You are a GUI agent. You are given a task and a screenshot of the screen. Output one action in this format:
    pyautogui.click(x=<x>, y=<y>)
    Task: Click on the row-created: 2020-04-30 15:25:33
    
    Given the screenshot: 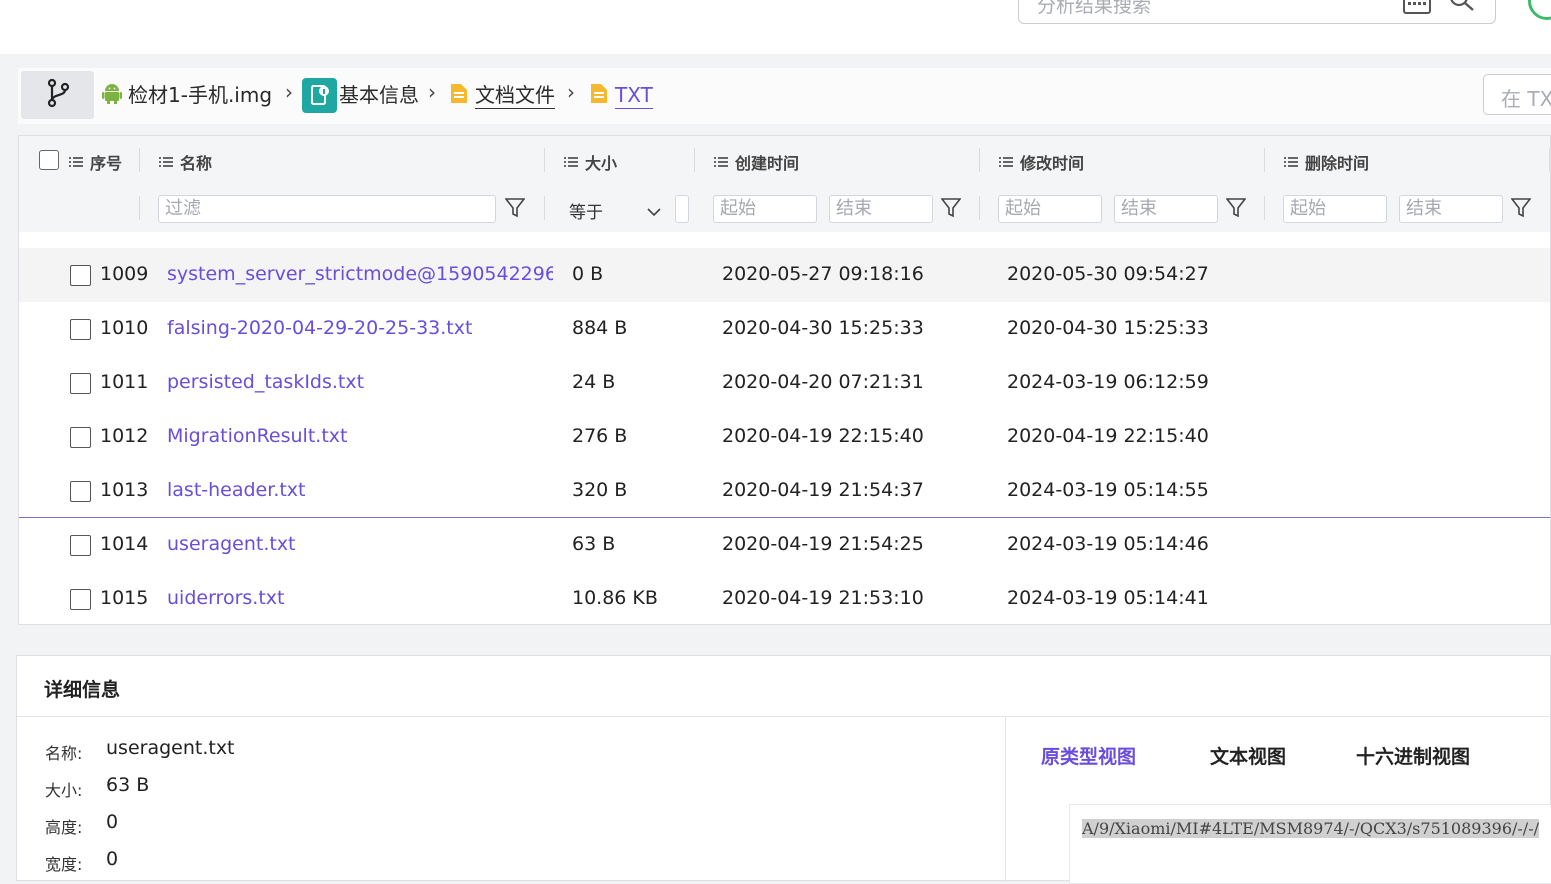 What is the action you would take?
    pyautogui.click(x=823, y=328)
    